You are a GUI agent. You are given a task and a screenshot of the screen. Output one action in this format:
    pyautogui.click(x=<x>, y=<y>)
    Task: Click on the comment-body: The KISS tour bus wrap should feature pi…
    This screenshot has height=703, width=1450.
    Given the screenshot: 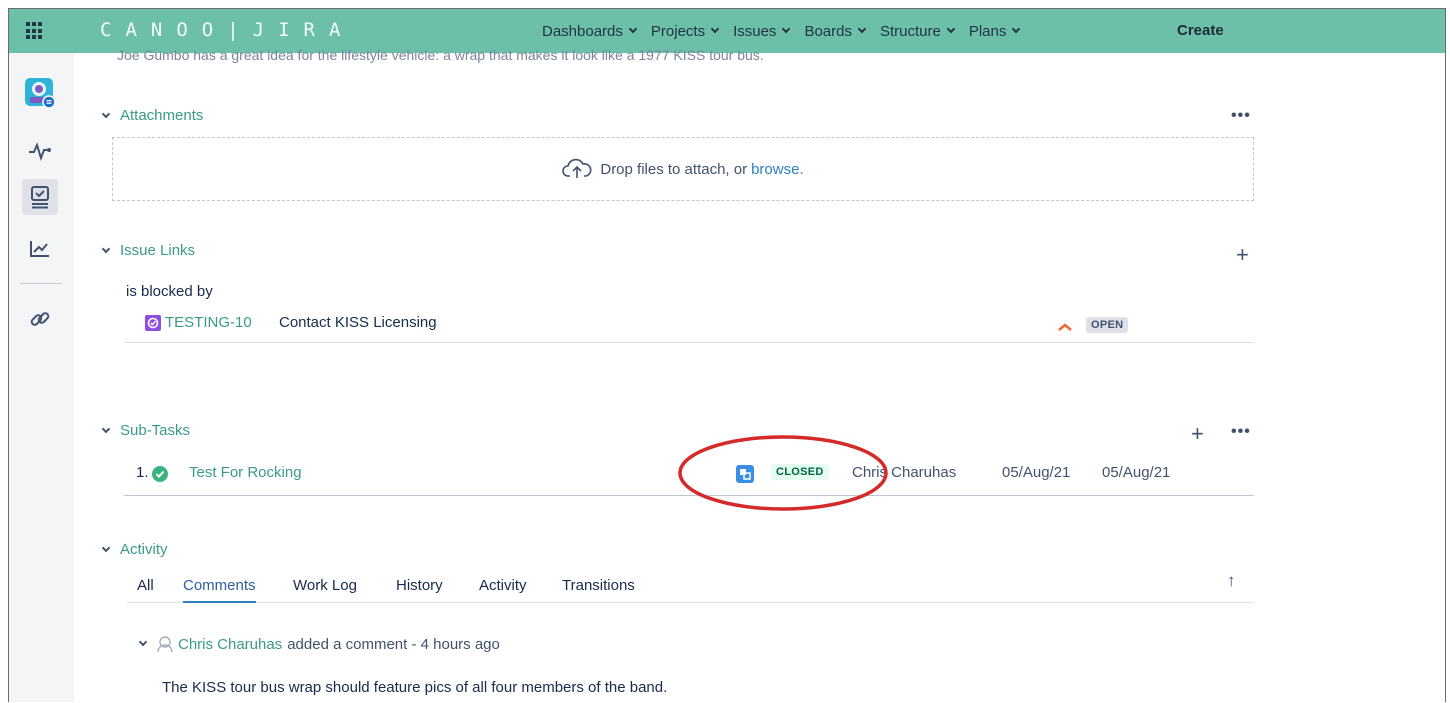 What is the action you would take?
    pyautogui.click(x=415, y=687)
    